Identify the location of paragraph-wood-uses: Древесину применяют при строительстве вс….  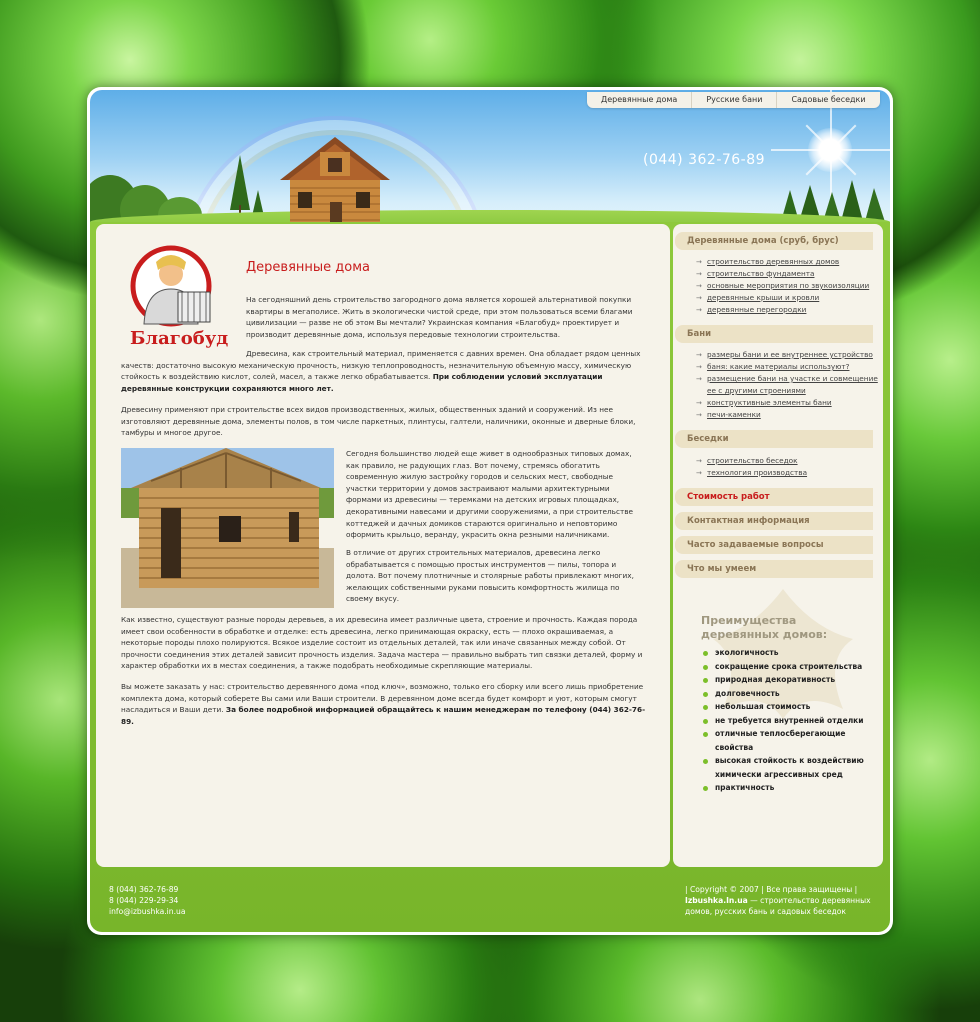
(378, 421).